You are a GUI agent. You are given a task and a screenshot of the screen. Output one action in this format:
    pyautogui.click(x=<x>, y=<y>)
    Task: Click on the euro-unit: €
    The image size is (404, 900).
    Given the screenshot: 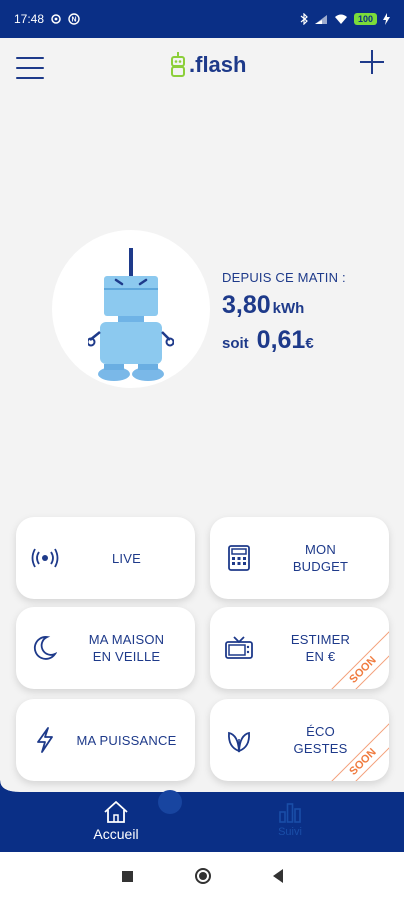 What is the action you would take?
    pyautogui.click(x=309, y=343)
    